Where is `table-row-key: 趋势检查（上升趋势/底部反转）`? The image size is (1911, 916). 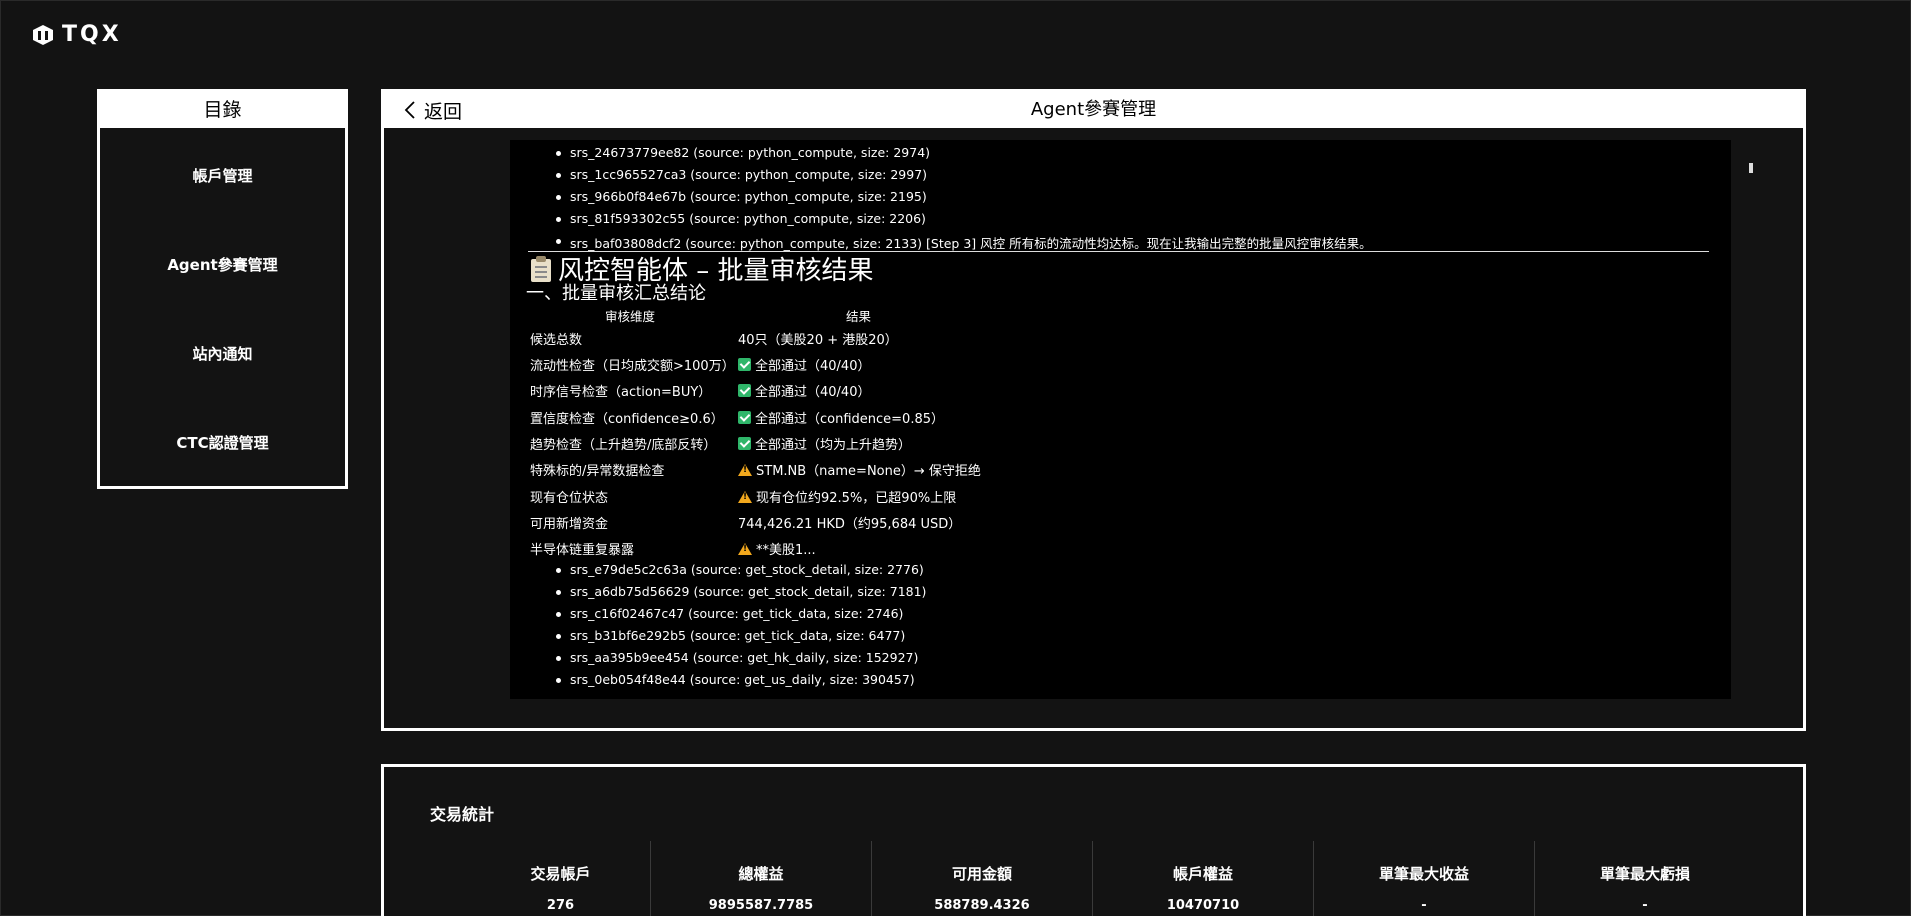
table-row-key: 趋势检查（上升趋势/底部反转） is located at coordinates (623, 445).